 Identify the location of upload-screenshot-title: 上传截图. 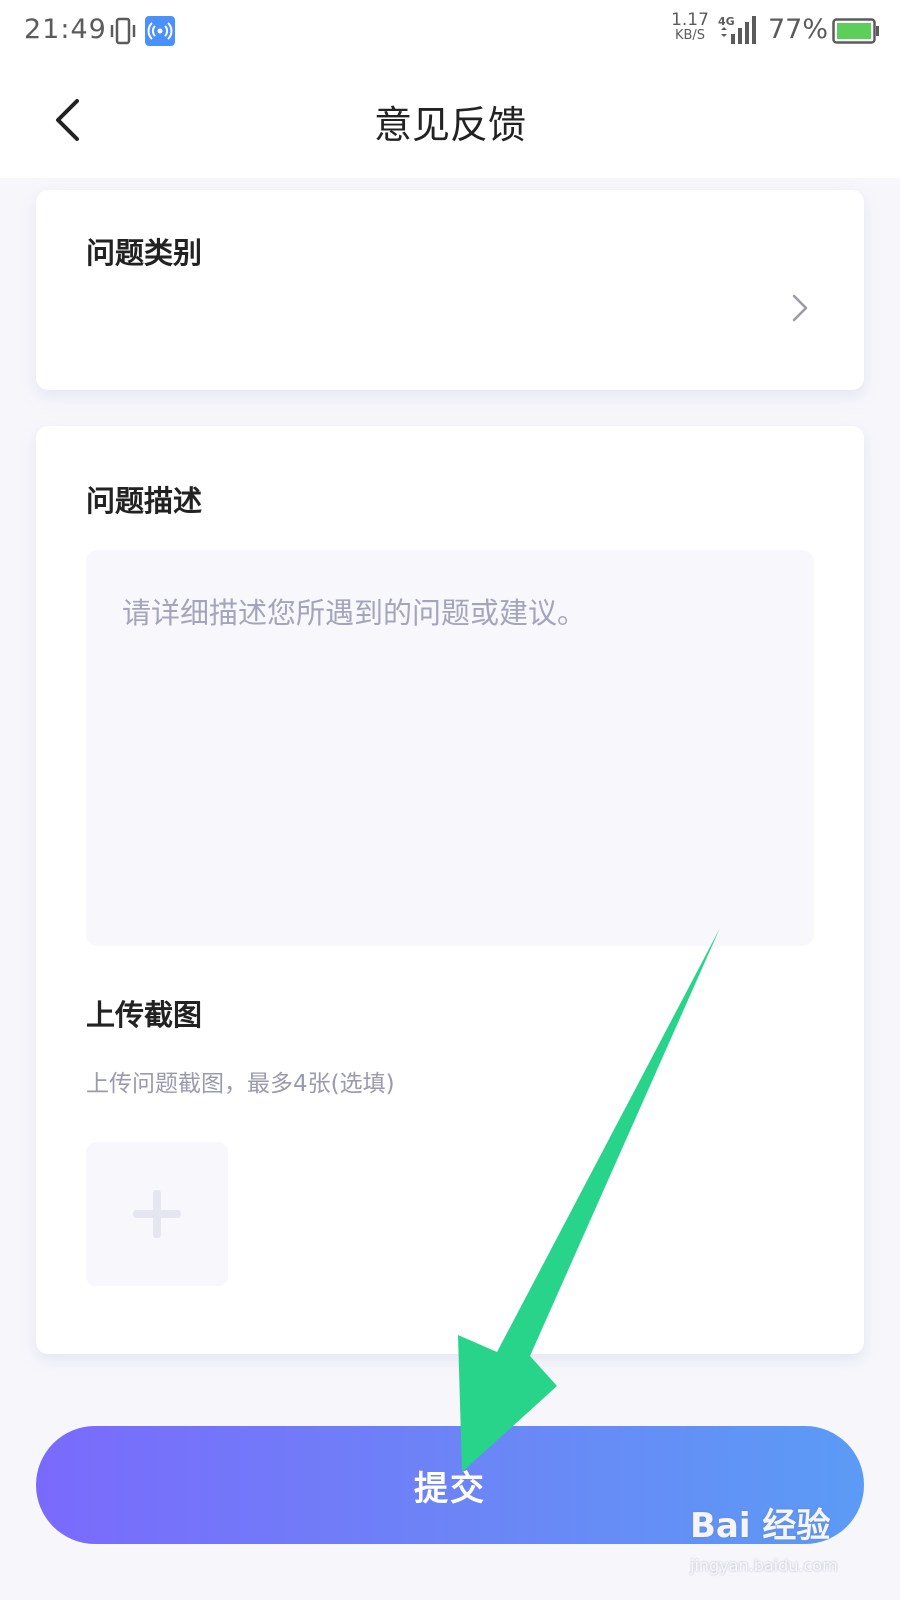
(144, 1015).